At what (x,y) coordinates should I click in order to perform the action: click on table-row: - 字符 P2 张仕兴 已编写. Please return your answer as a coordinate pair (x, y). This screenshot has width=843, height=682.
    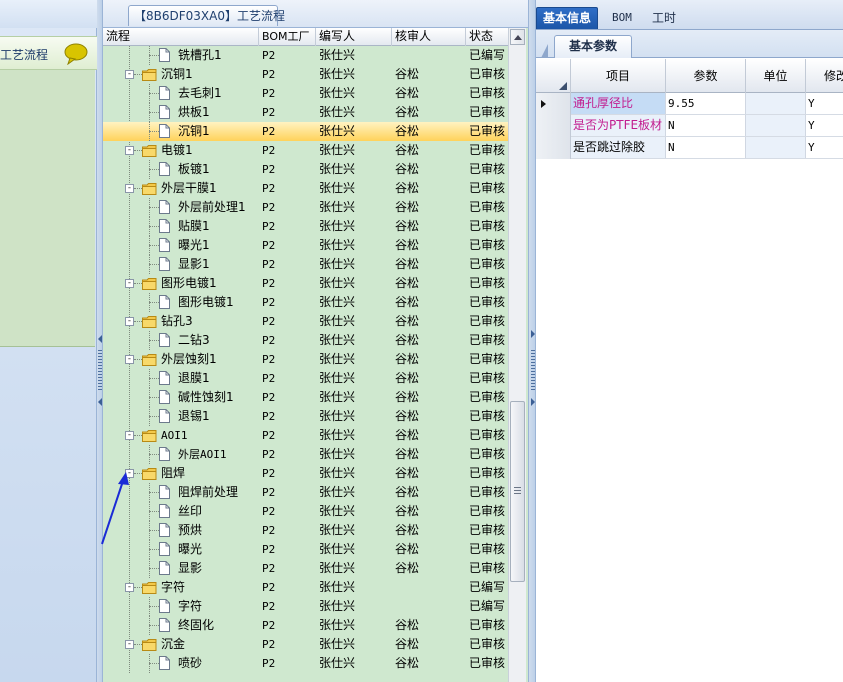
    Looking at the image, I should click on (305, 587).